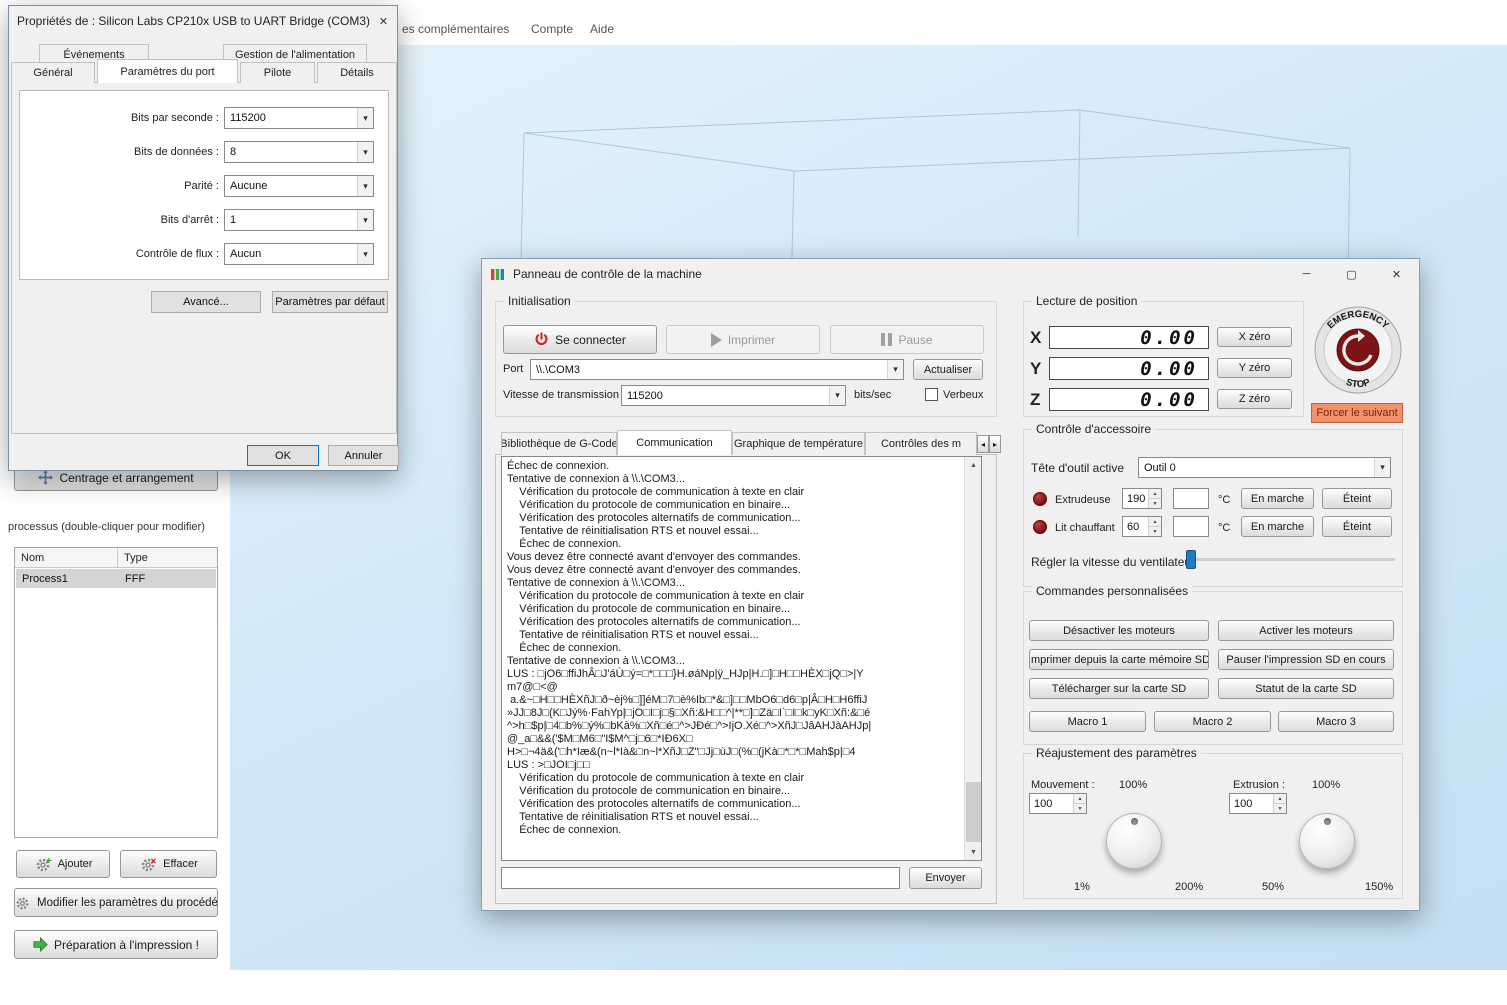 The height and width of the screenshot is (1005, 1507). I want to click on close-button: ✕, so click(1396, 274).